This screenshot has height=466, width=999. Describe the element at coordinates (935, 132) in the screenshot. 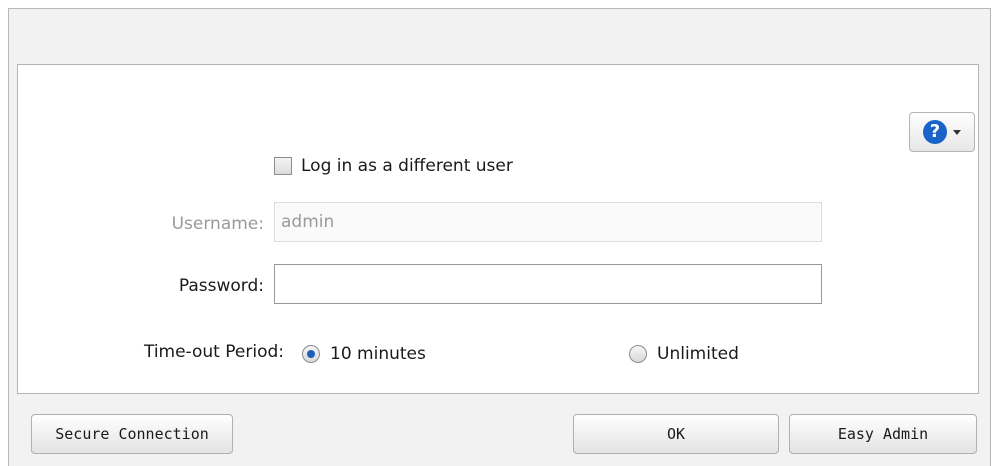

I see `help-icon: ?` at that location.